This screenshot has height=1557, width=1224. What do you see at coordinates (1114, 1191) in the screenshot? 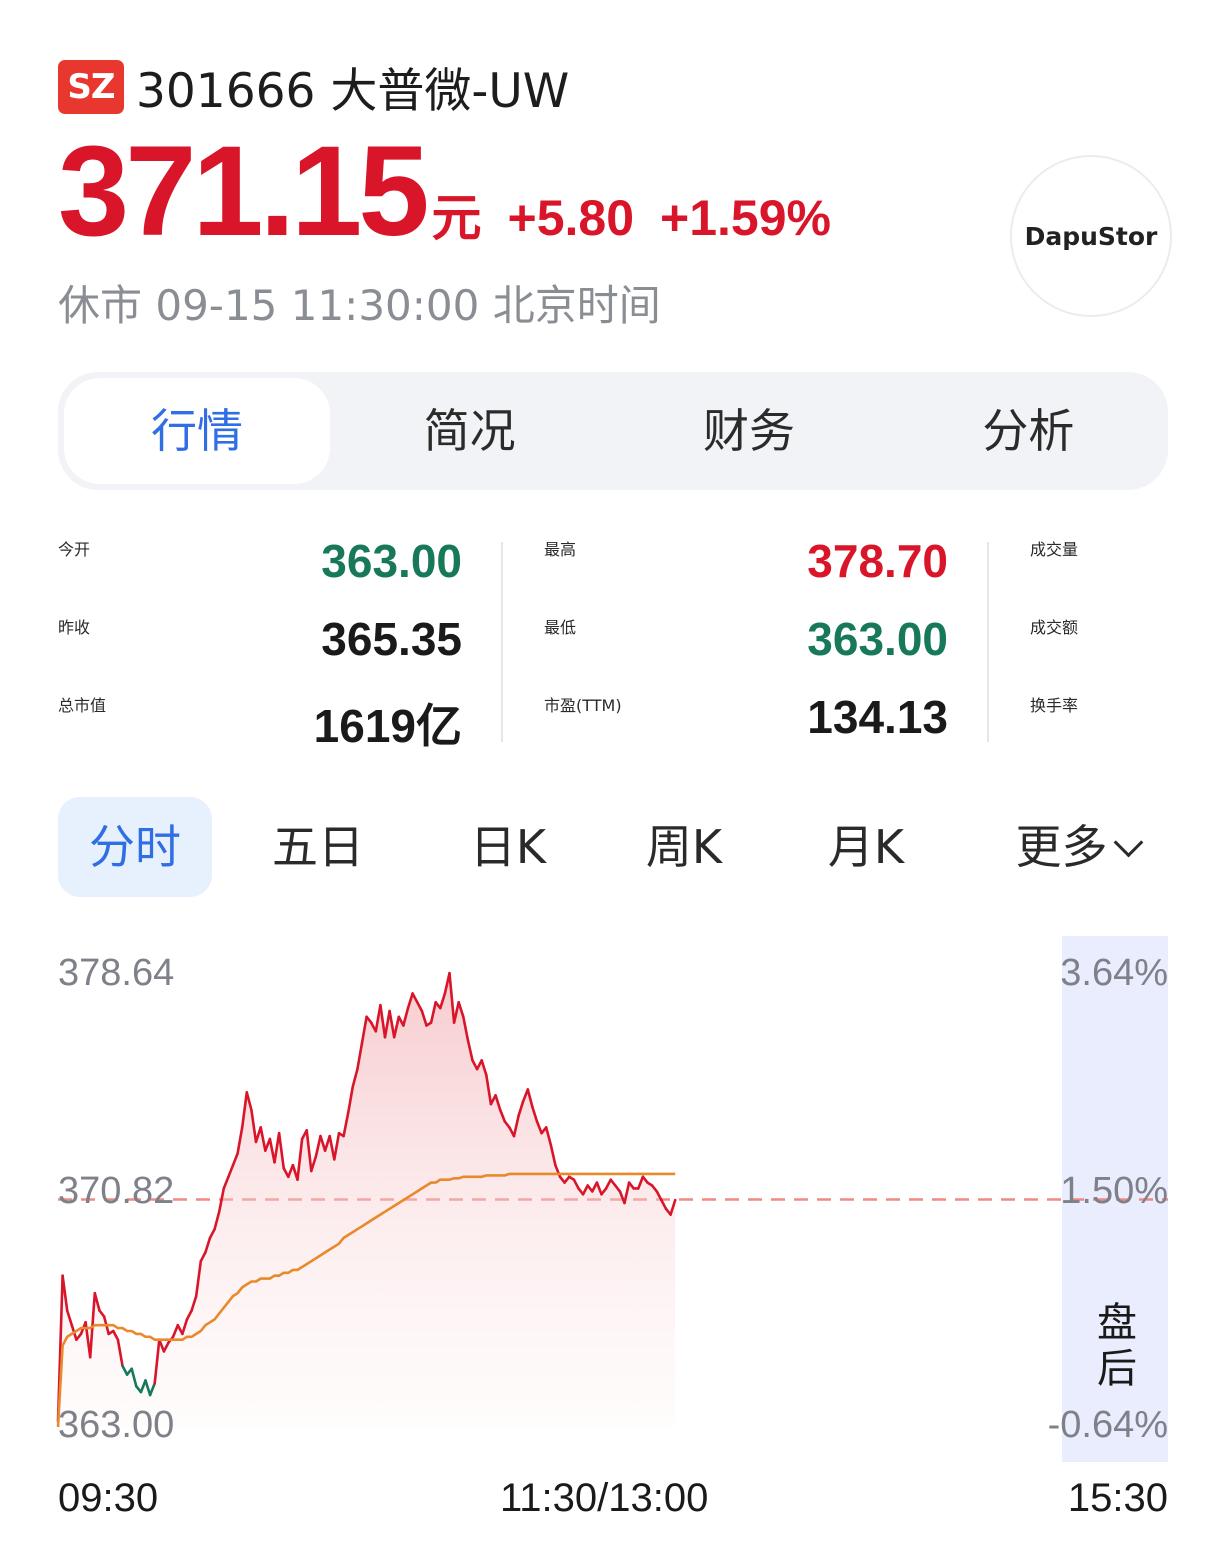
I see `y-axis-right-mid-label: 1.50%` at bounding box center [1114, 1191].